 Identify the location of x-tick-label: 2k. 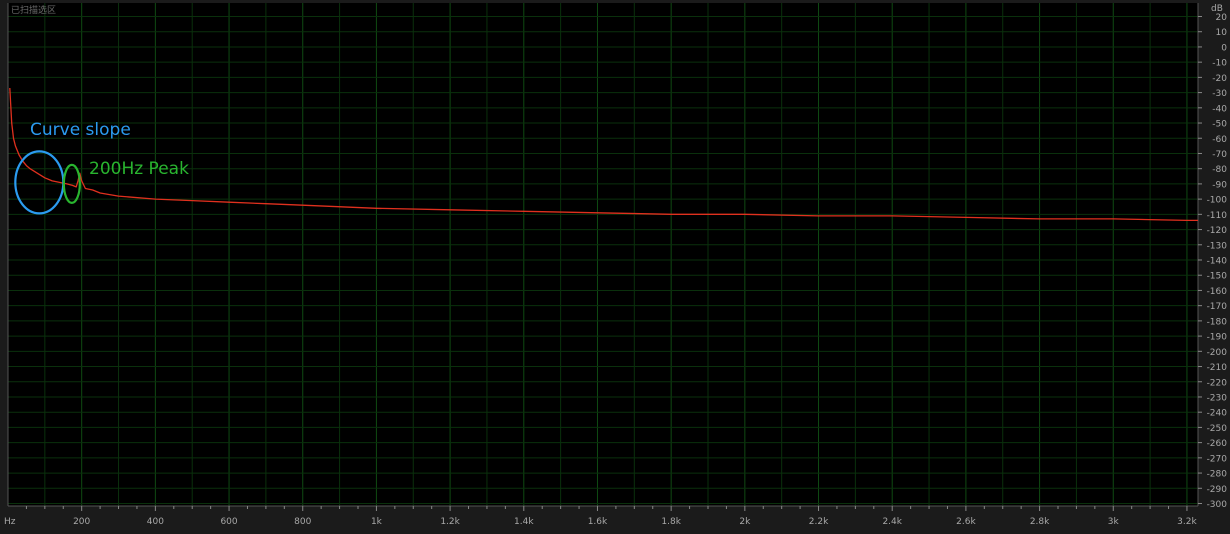
(745, 522).